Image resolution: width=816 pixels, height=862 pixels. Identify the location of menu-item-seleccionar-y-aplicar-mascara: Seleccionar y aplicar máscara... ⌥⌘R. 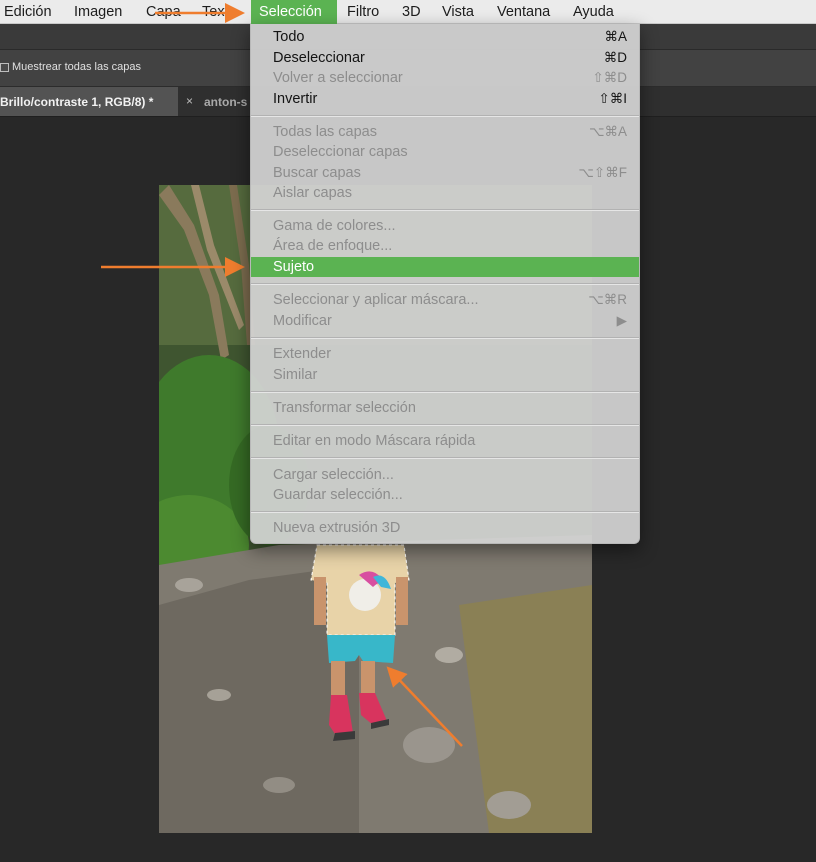
(445, 300).